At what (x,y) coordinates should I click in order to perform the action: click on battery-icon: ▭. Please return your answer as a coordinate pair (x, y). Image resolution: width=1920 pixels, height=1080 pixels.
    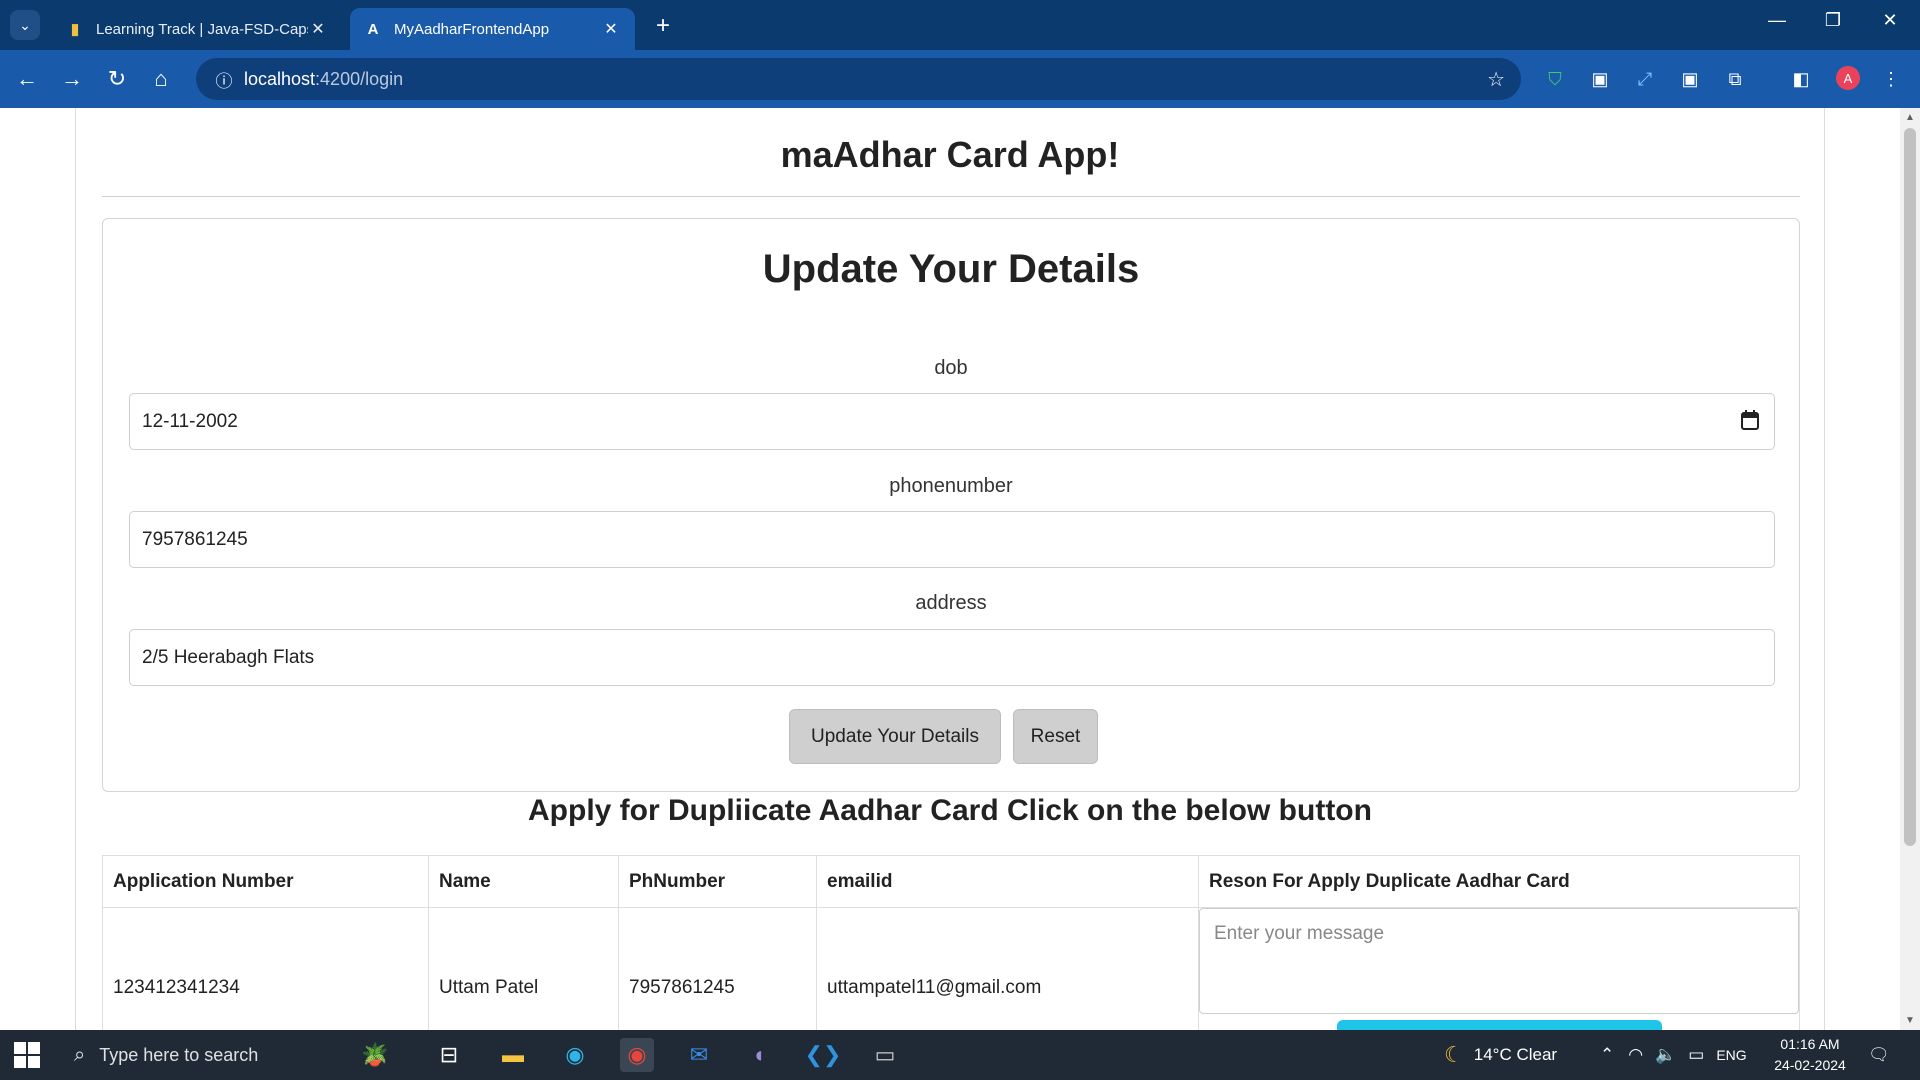
    Looking at the image, I should click on (1696, 1055).